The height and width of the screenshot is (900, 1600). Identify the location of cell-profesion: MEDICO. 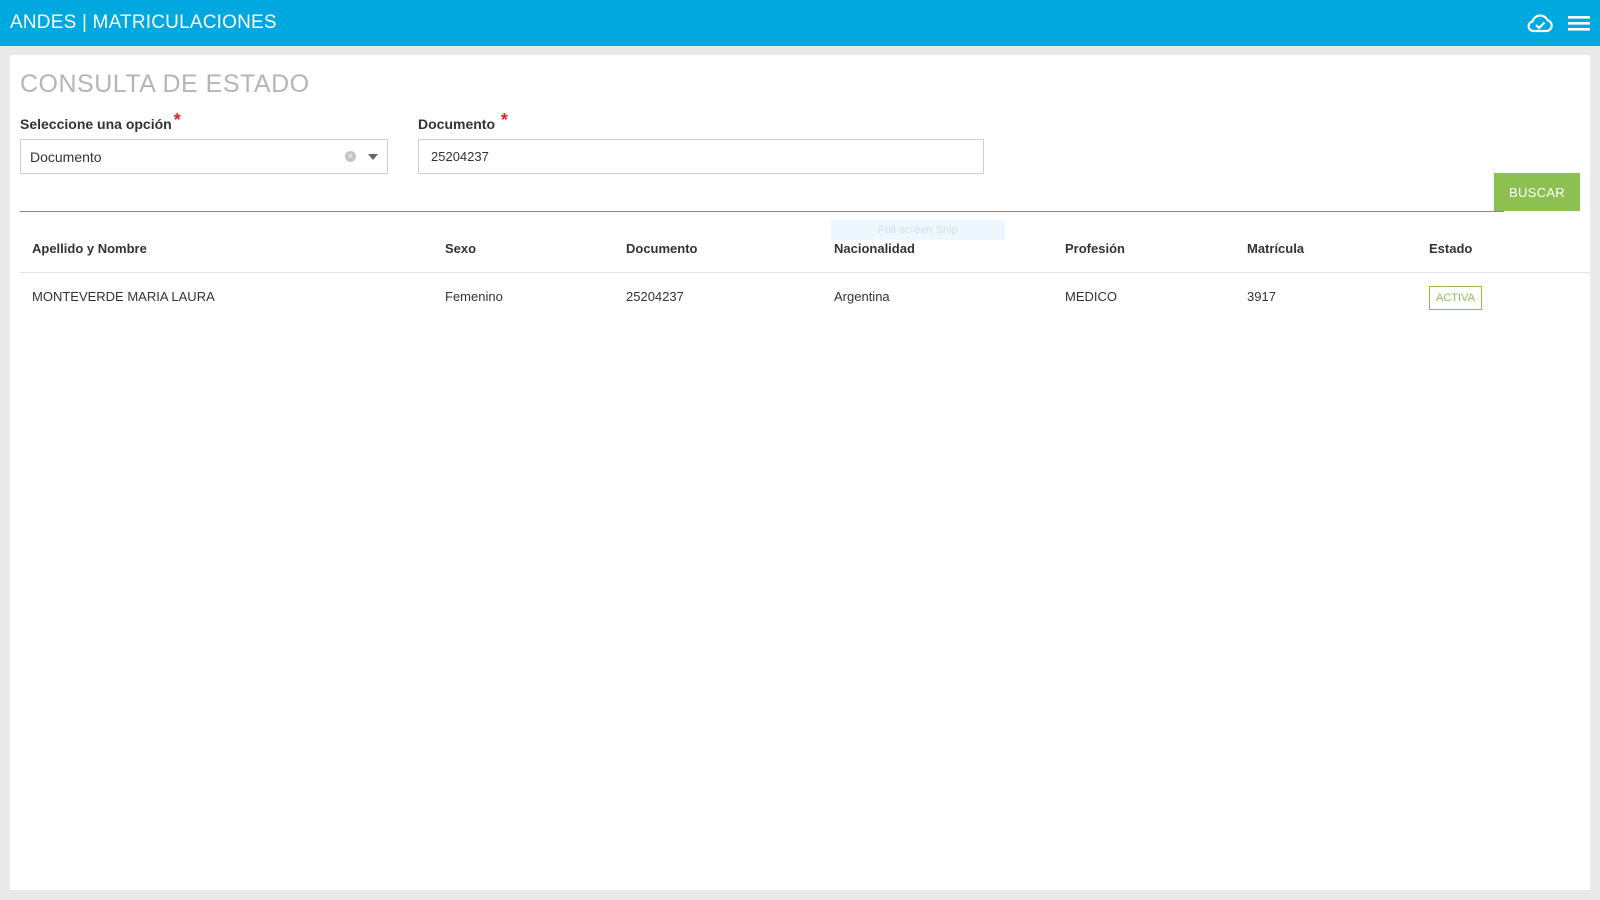
(1091, 296).